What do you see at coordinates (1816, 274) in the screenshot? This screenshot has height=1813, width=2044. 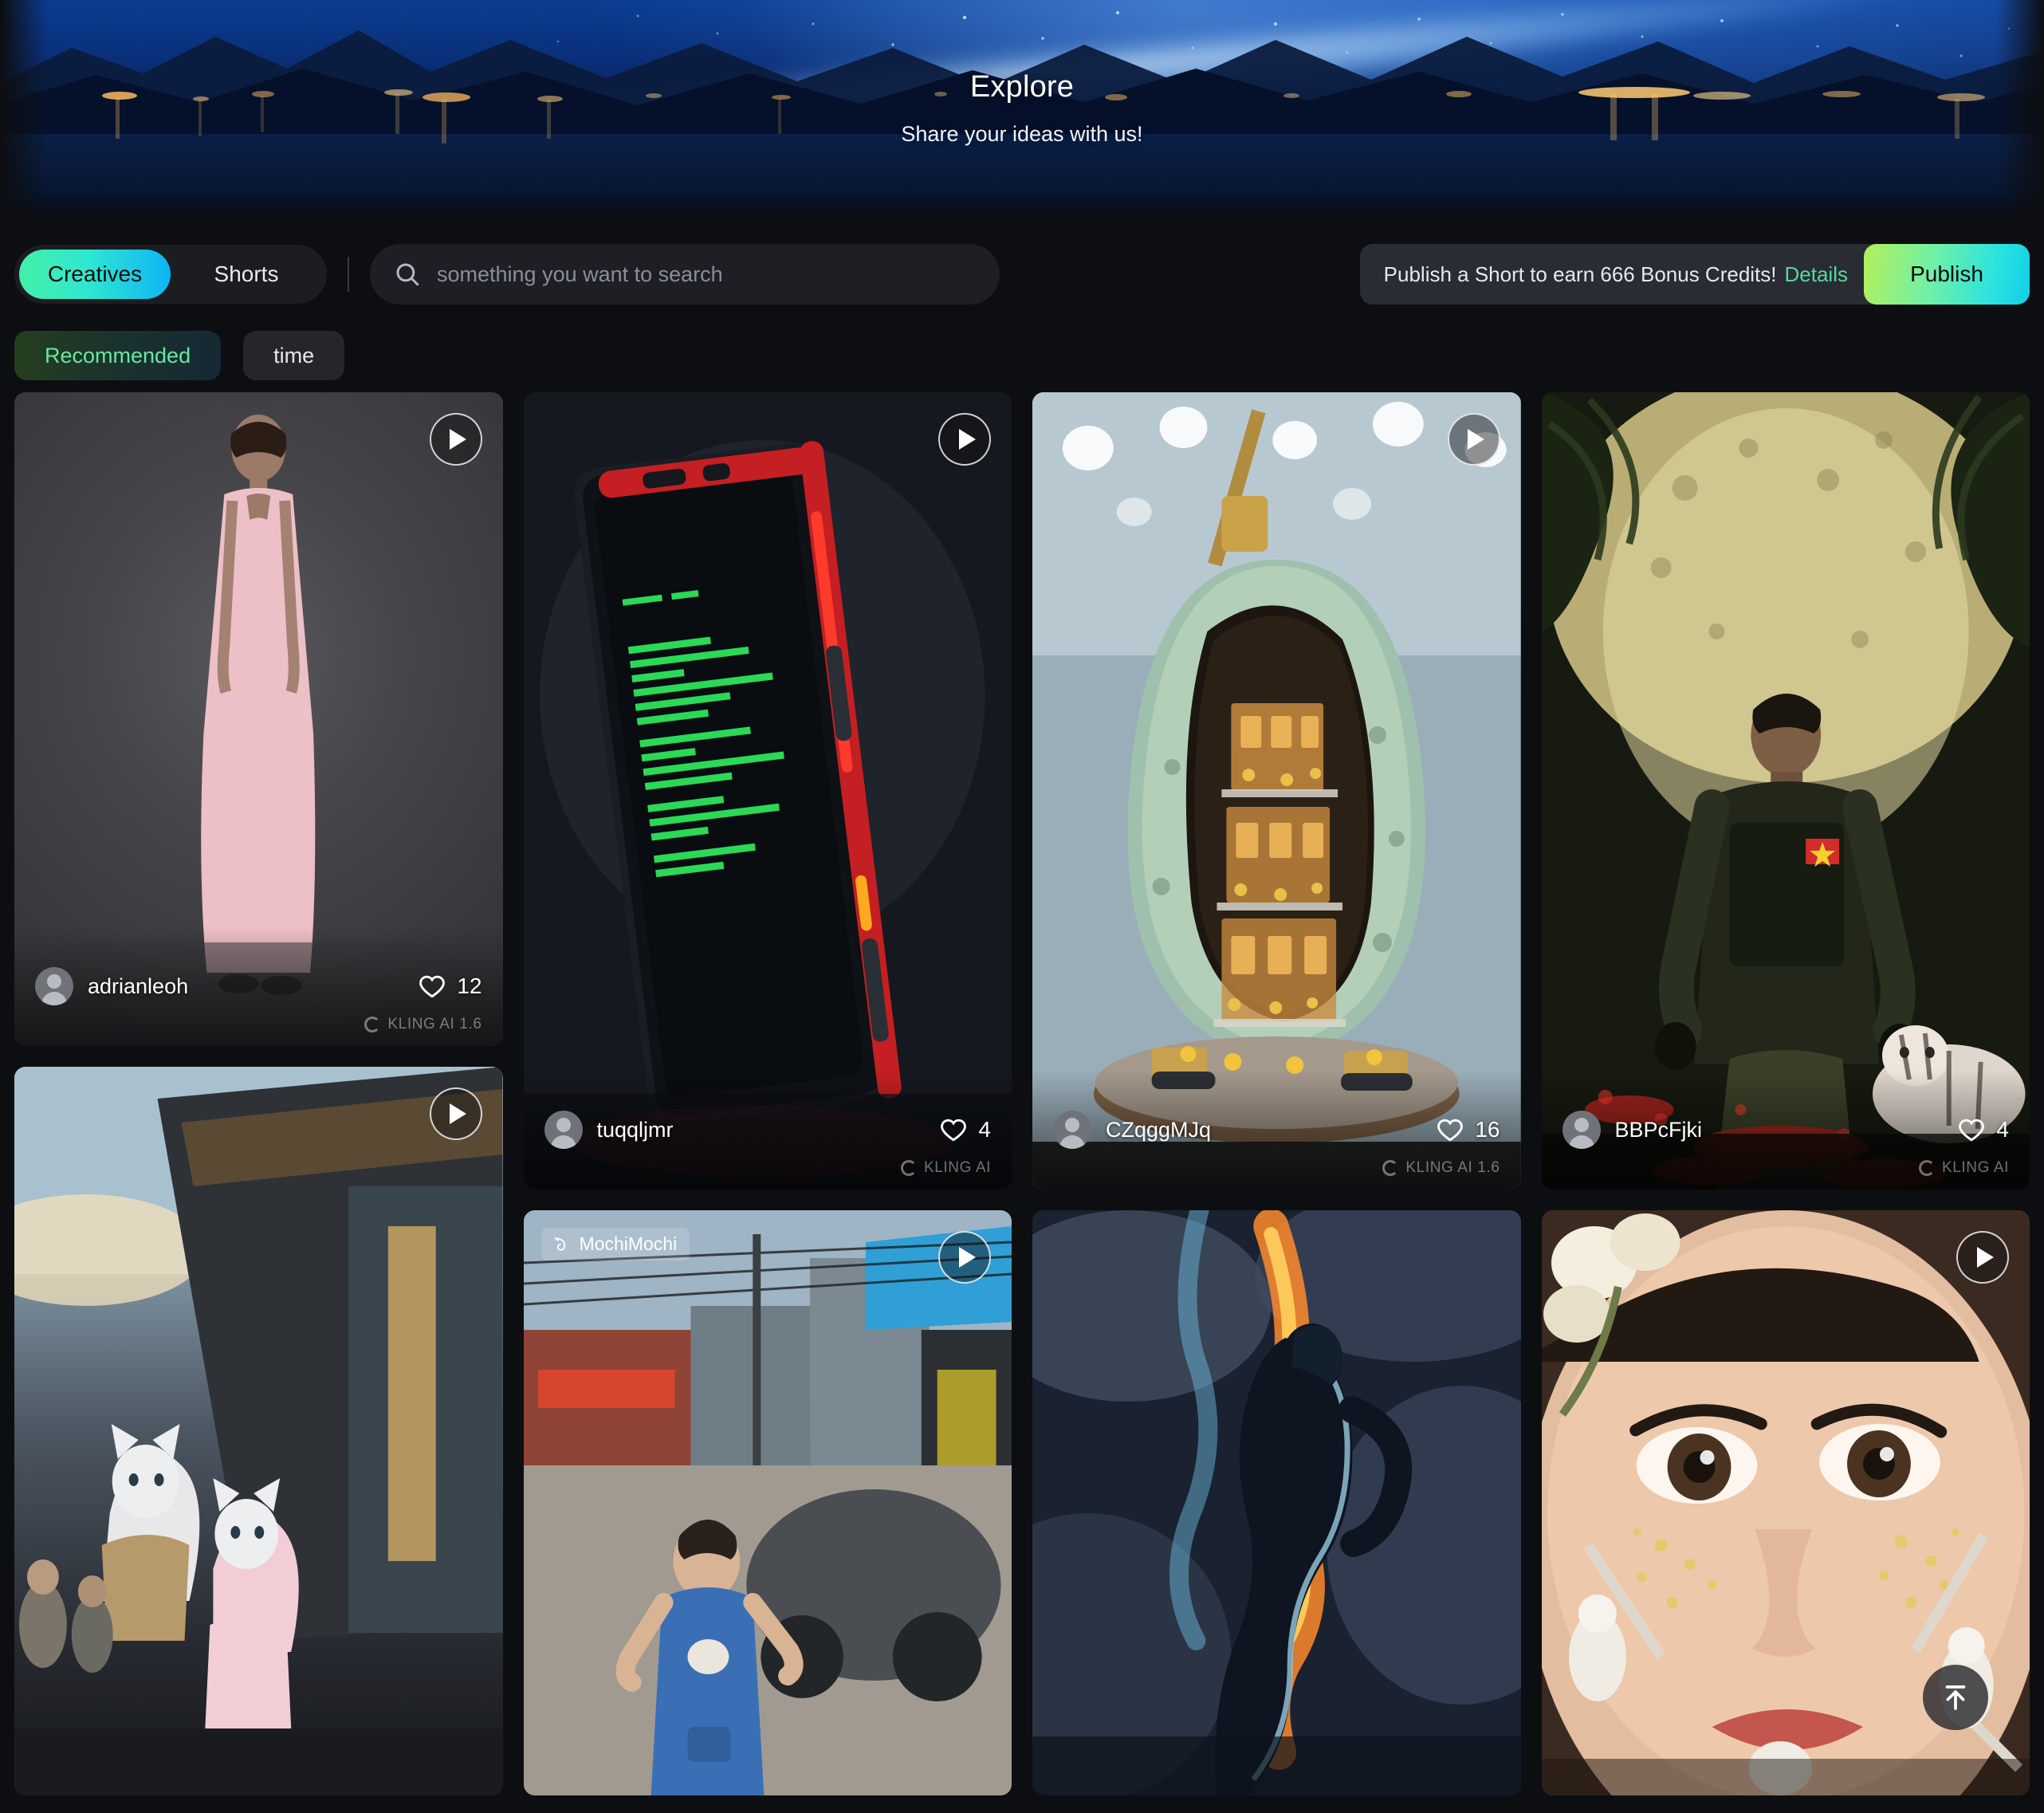 I see `promo-details-link: Details` at bounding box center [1816, 274].